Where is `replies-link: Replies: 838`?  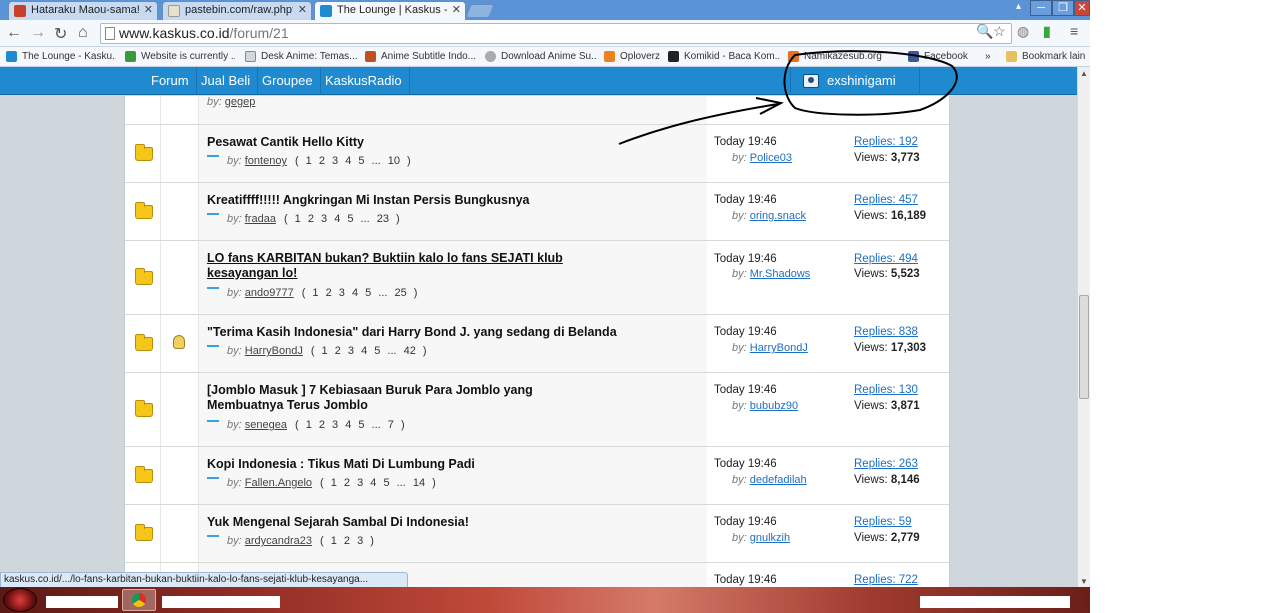
replies-link: Replies: 838 is located at coordinates (886, 332).